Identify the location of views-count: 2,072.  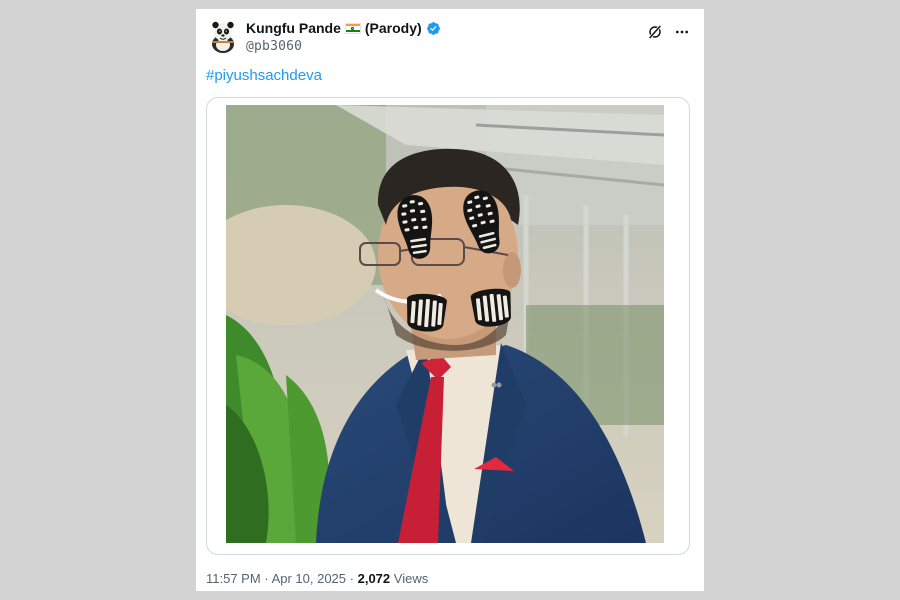
(374, 578).